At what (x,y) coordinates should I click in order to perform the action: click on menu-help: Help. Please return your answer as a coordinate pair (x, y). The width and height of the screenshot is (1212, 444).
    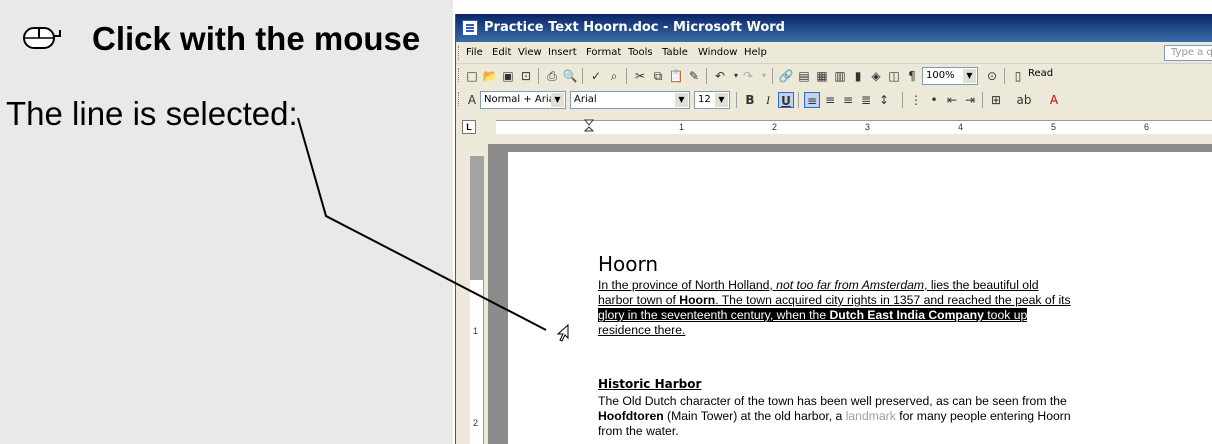
    Looking at the image, I should click on (755, 52).